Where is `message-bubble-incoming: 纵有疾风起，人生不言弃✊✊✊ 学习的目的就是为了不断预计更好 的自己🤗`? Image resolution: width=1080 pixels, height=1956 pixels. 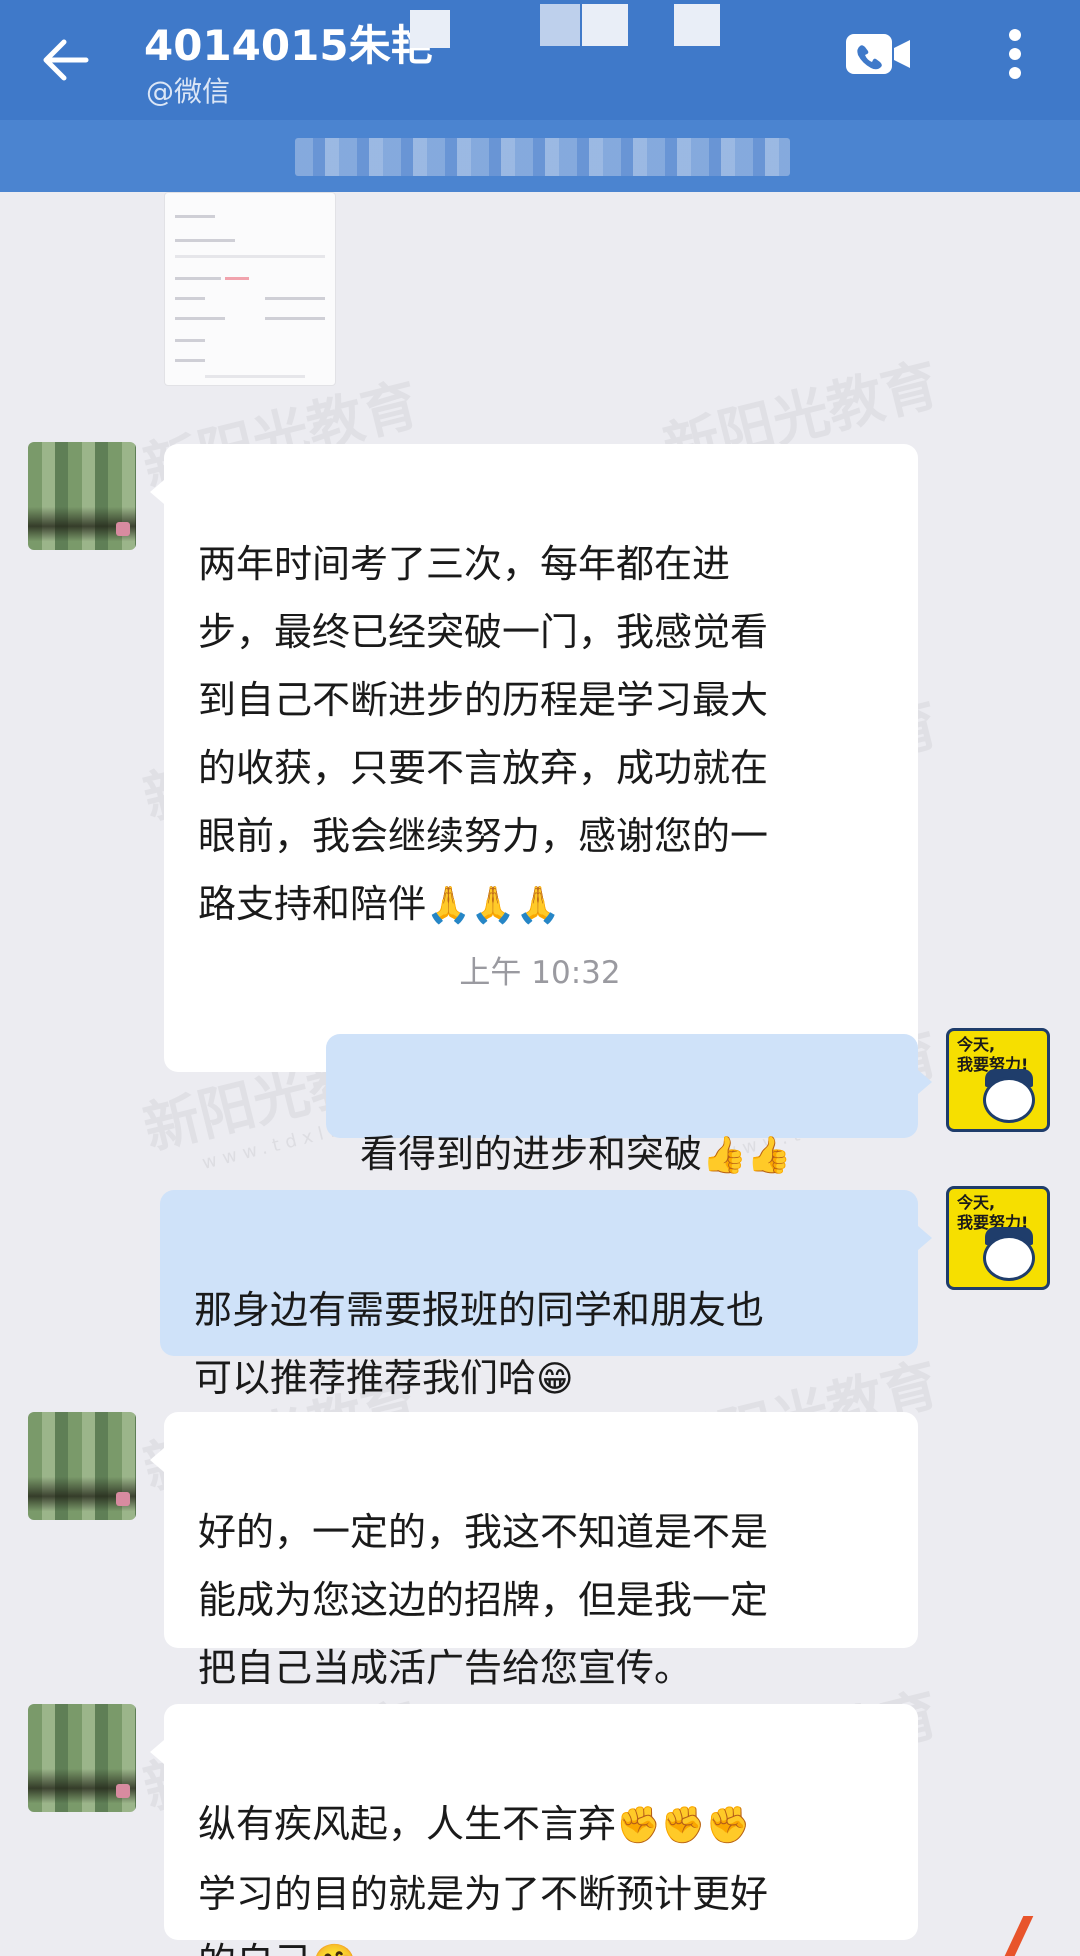
message-bubble-incoming: 纵有疾风起，人生不言弃✊✊✊ 学习的目的就是为了不断预计更好 的自己🤗 is located at coordinates (534, 1830).